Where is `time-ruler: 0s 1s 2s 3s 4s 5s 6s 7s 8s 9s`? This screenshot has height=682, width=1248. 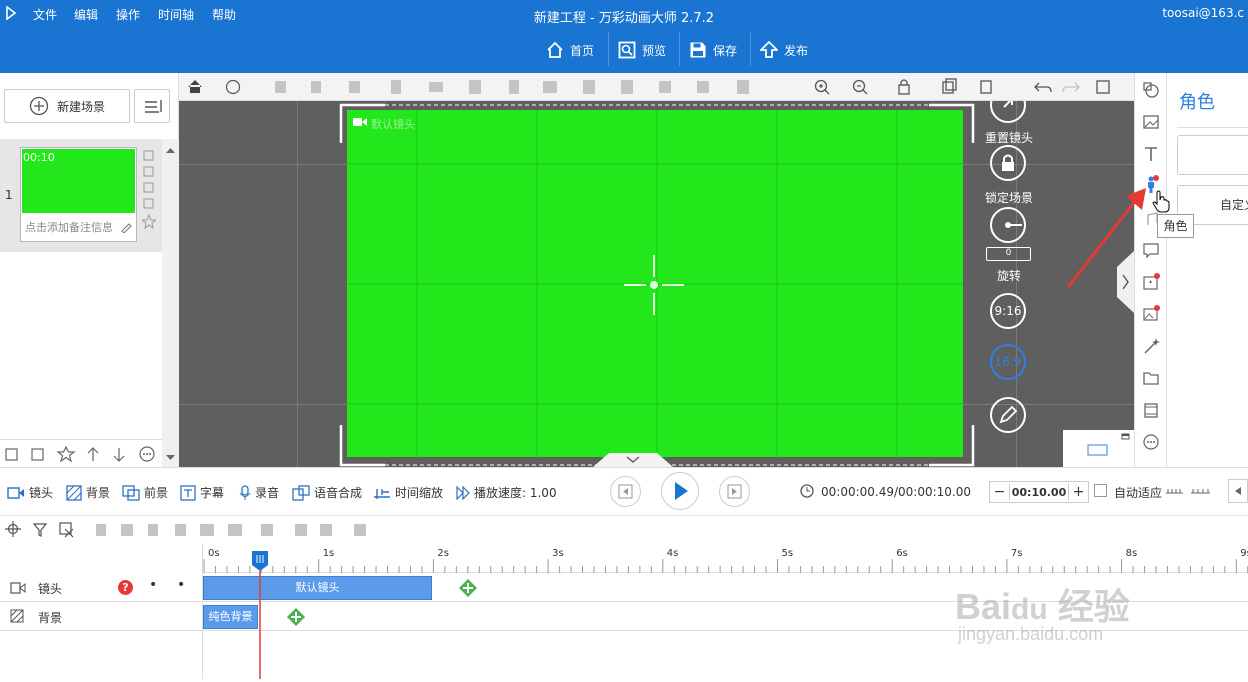 time-ruler: 0s 1s 2s 3s 4s 5s 6s 7s 8s 9s is located at coordinates (725, 558).